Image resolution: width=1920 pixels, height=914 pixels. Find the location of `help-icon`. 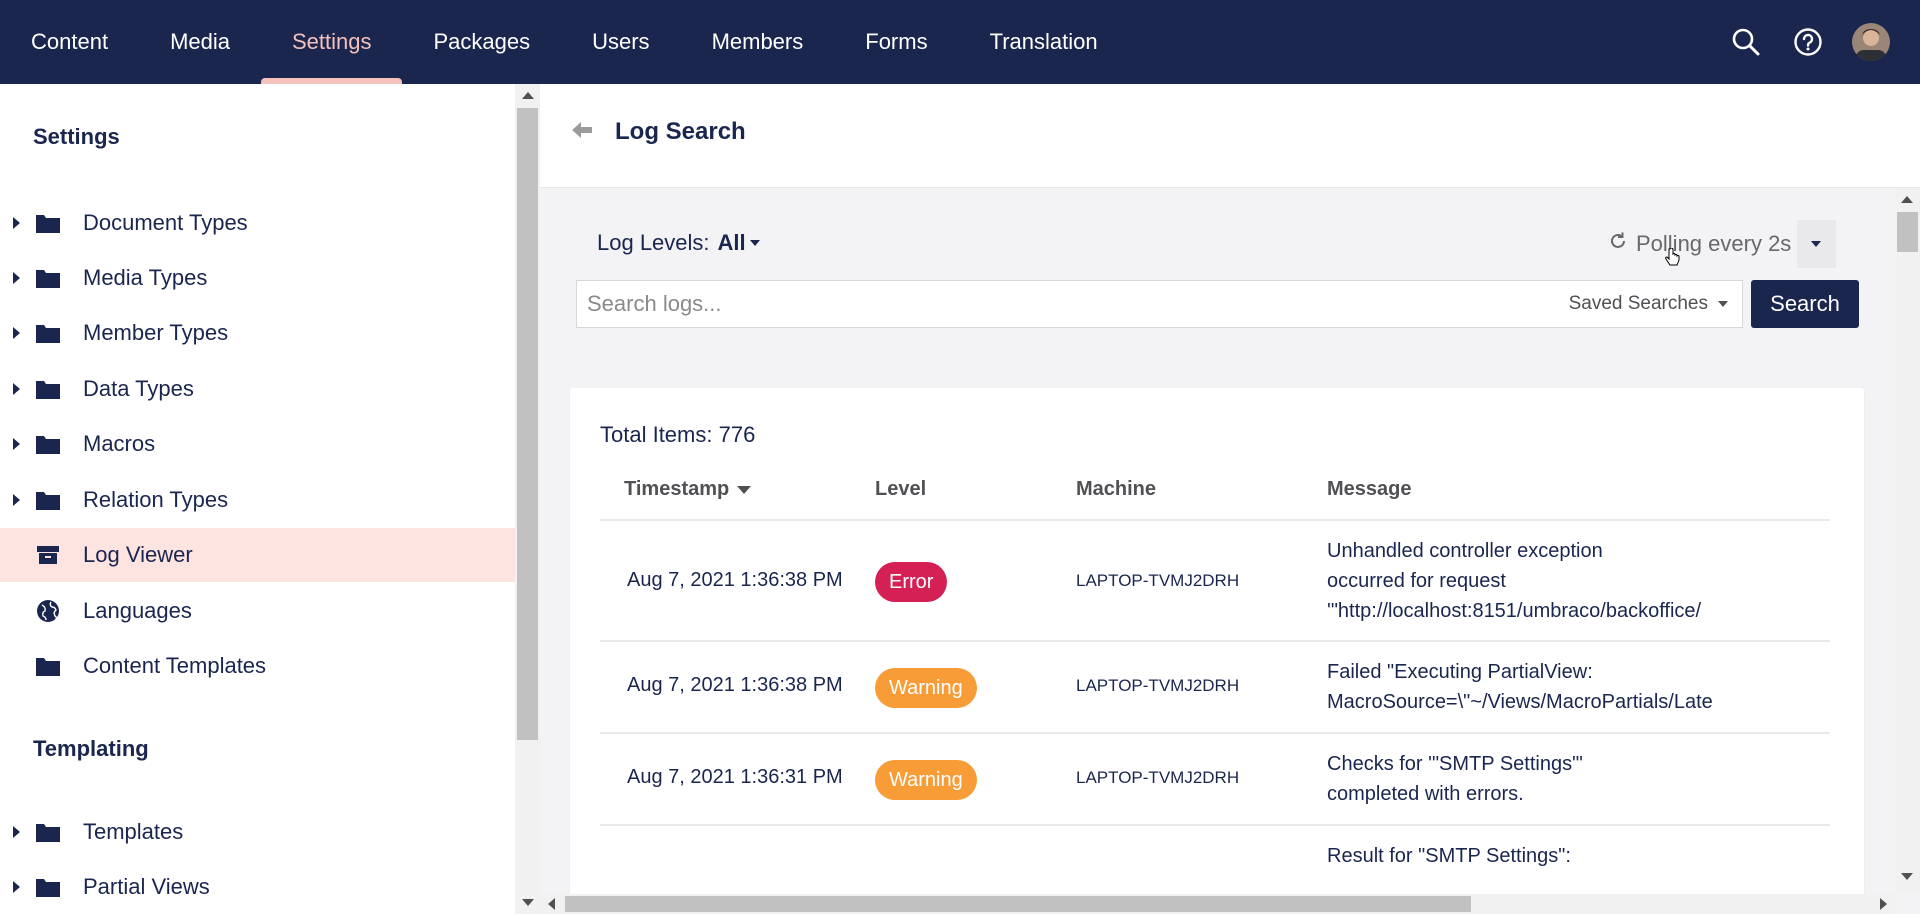

help-icon is located at coordinates (1808, 42).